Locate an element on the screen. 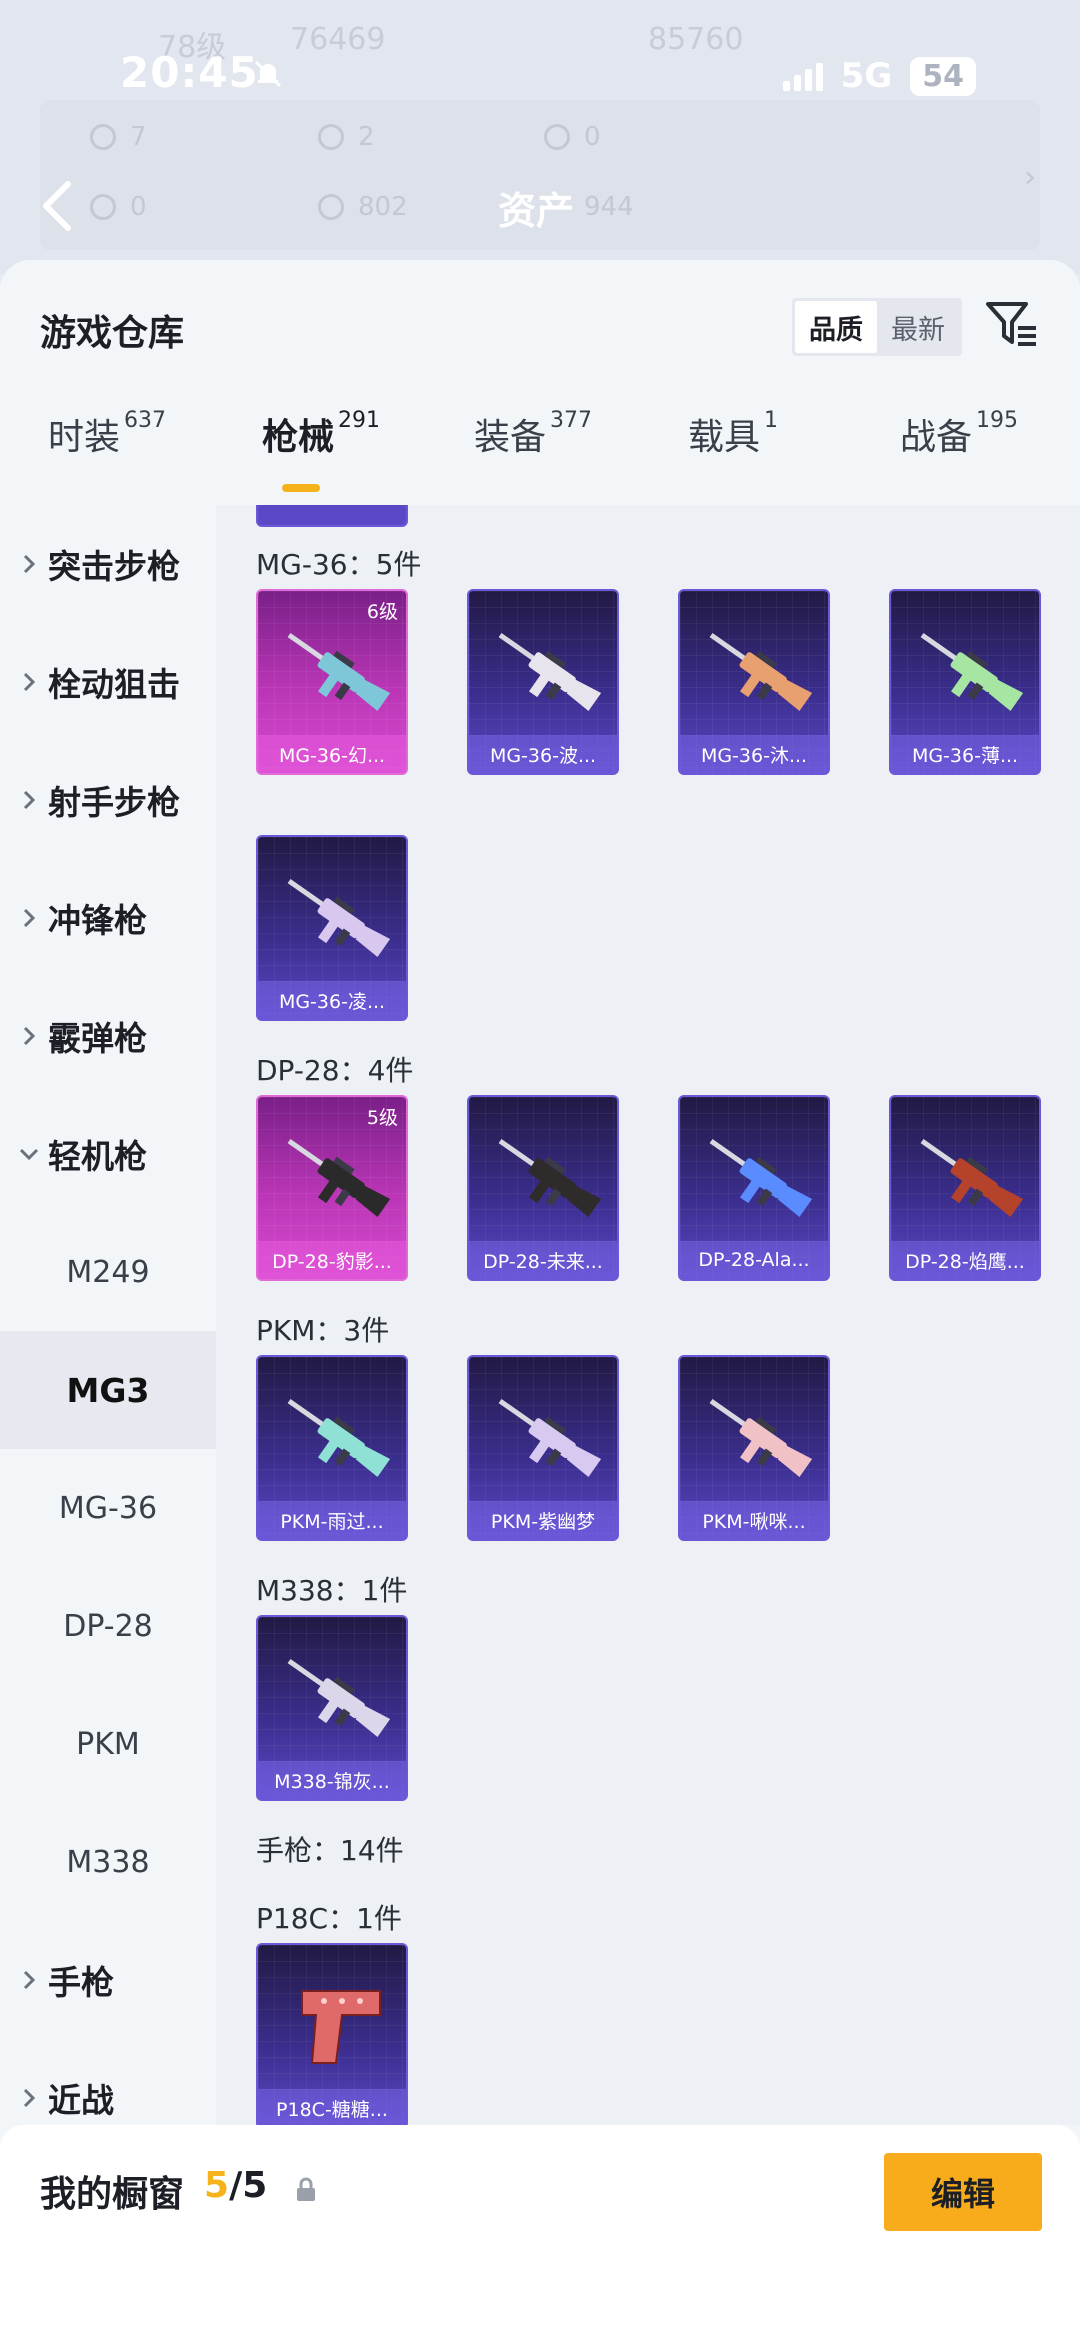  tab-firearms: 枪械 291 is located at coordinates (321, 453).